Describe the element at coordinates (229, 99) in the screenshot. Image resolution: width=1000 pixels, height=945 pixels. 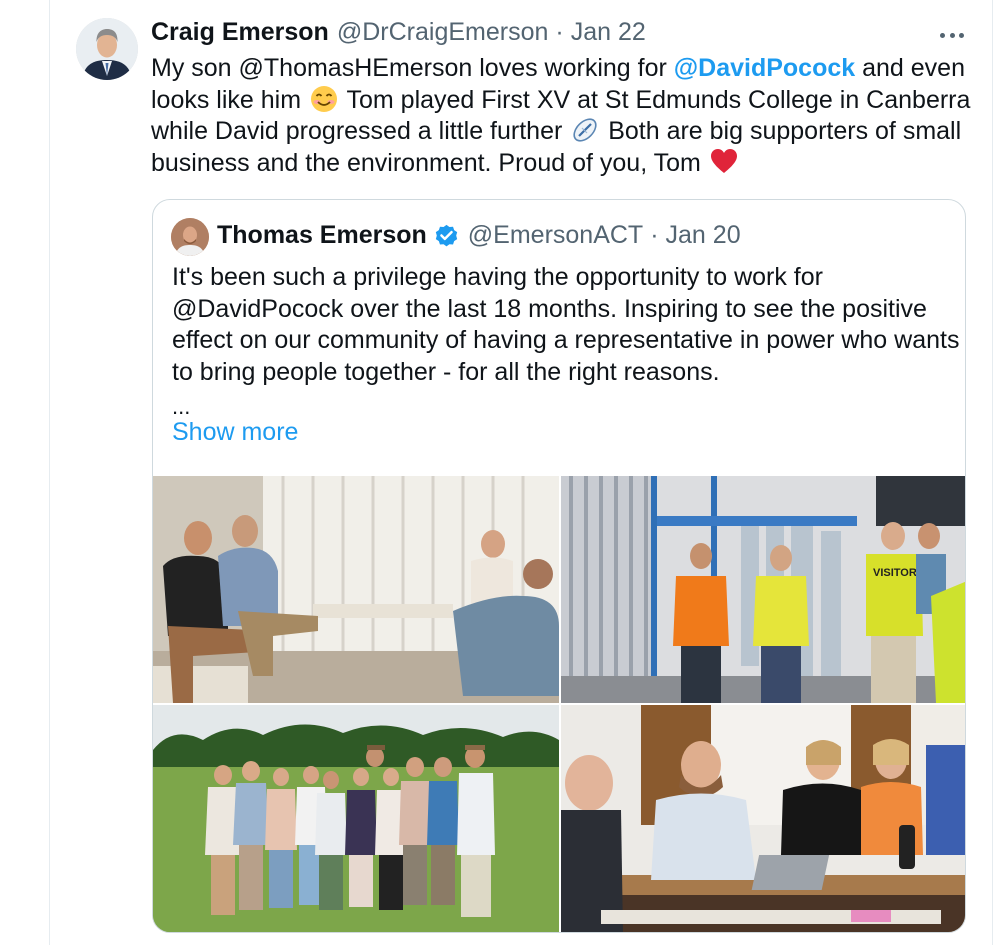
I see `tweet-text-segment: looks like him` at that location.